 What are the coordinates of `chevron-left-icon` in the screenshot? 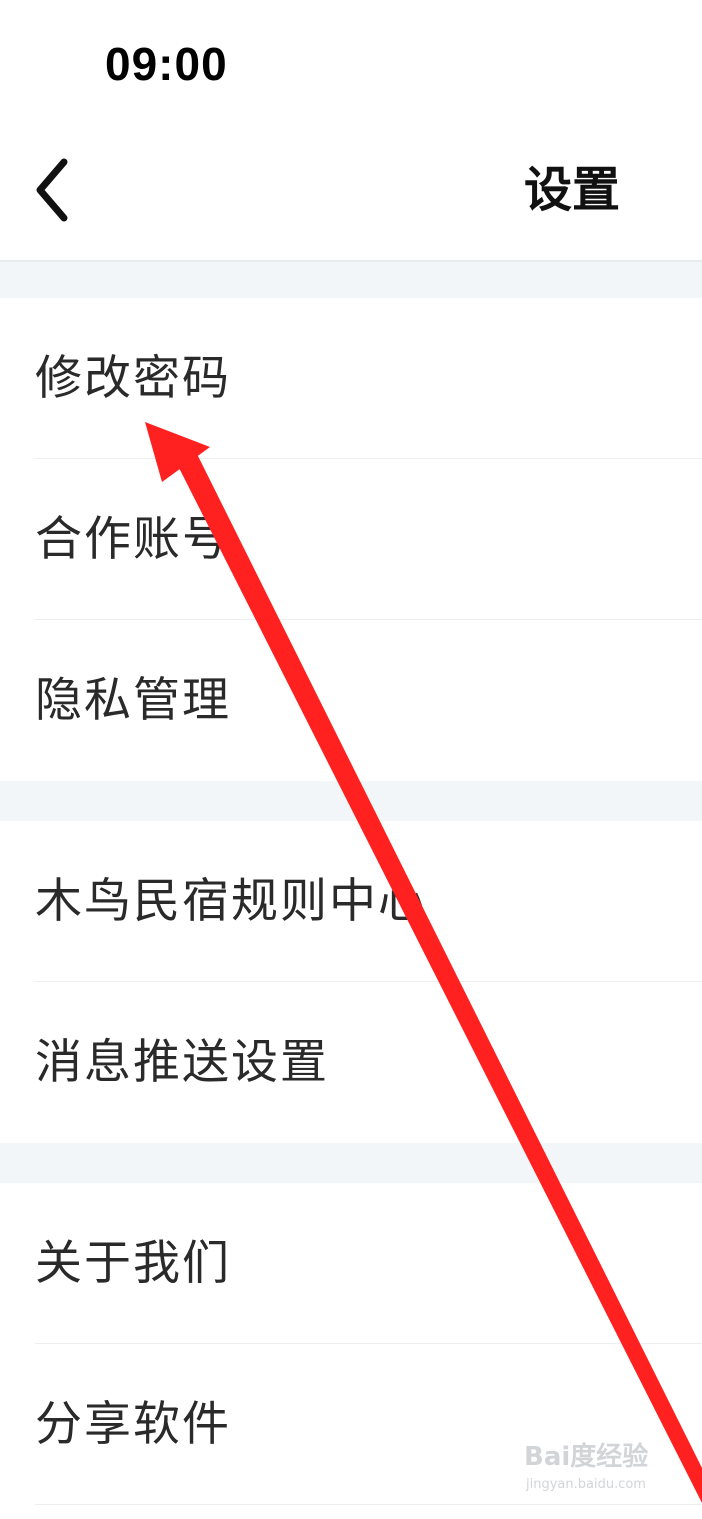 It's located at (52, 190).